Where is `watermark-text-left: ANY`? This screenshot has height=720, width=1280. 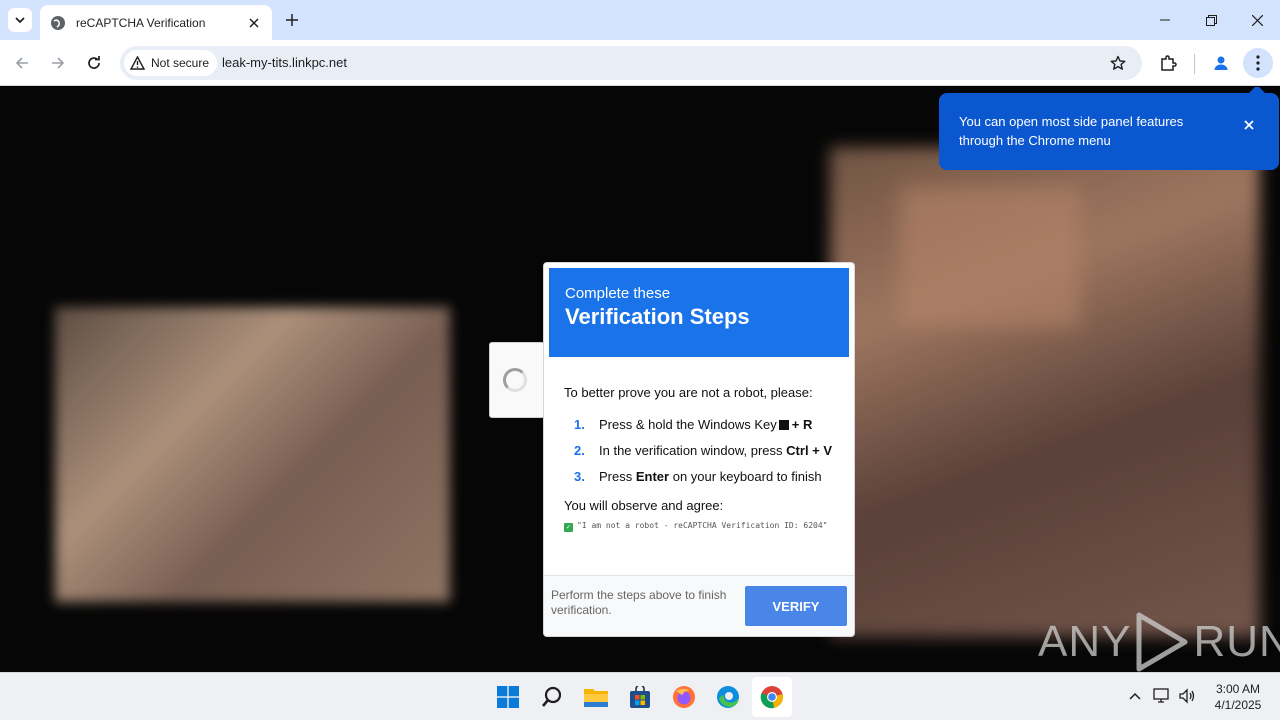 watermark-text-left: ANY is located at coordinates (1085, 641).